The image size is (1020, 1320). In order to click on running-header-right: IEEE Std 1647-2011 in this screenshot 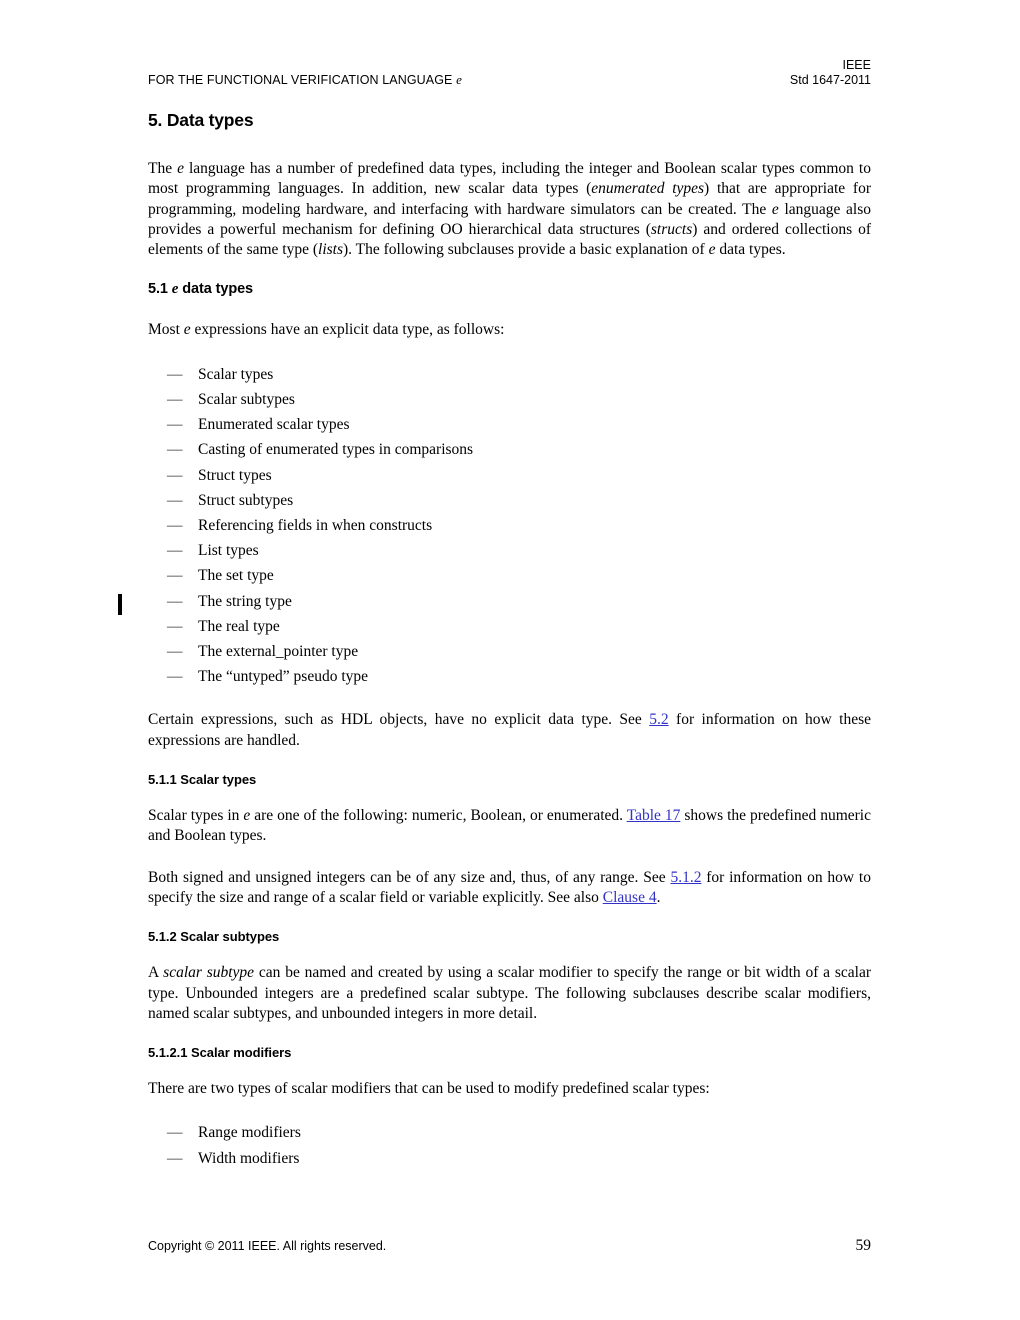, I will do `click(830, 73)`.